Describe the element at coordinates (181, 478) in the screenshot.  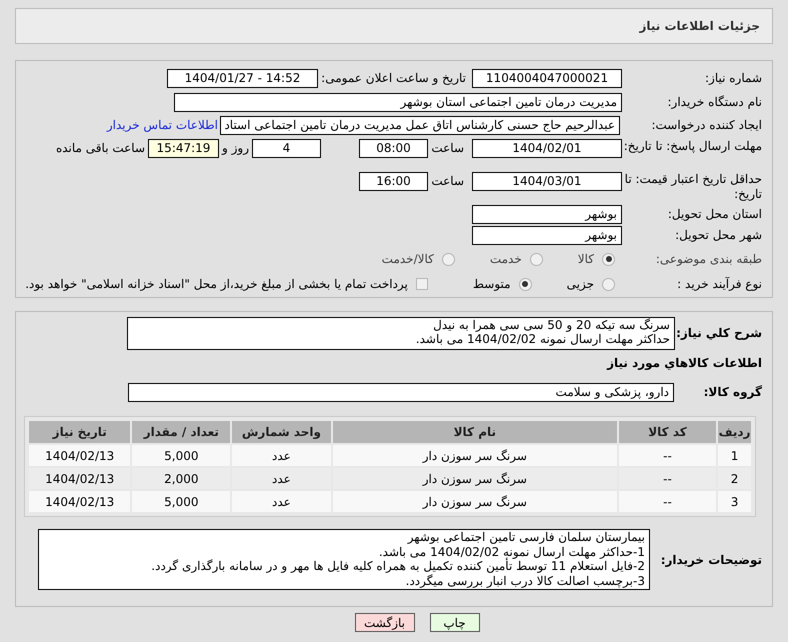
I see `table-cell: 2,000` at that location.